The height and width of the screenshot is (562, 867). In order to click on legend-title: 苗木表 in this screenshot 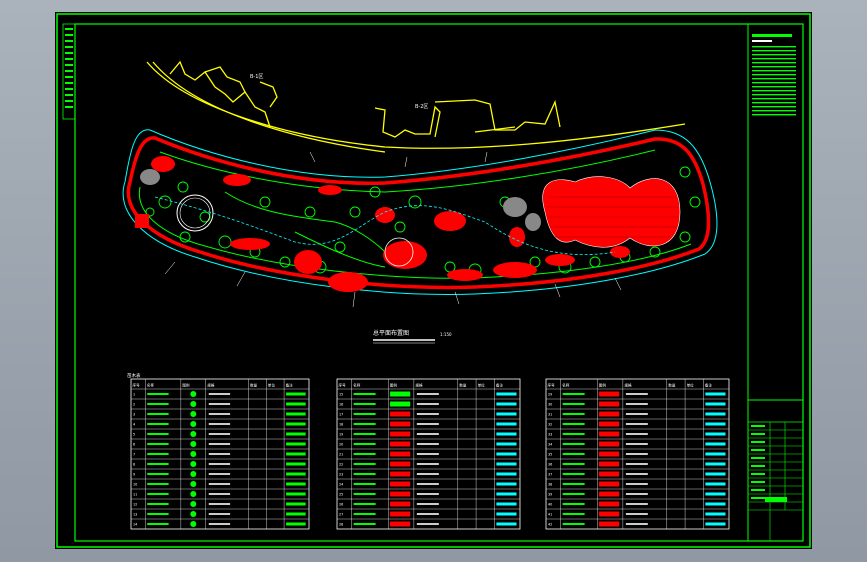, I will do `click(134, 375)`.